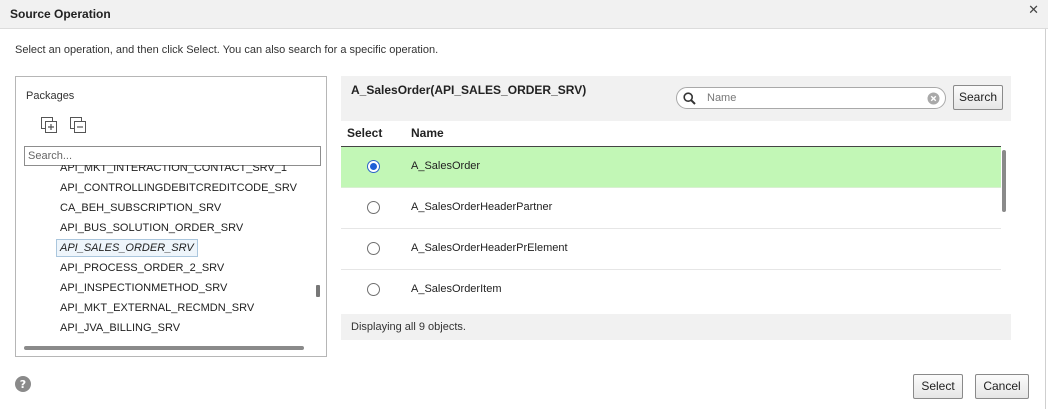 This screenshot has height=409, width=1048. Describe the element at coordinates (456, 289) in the screenshot. I see `operation-name: A_SalesOrderItem` at that location.